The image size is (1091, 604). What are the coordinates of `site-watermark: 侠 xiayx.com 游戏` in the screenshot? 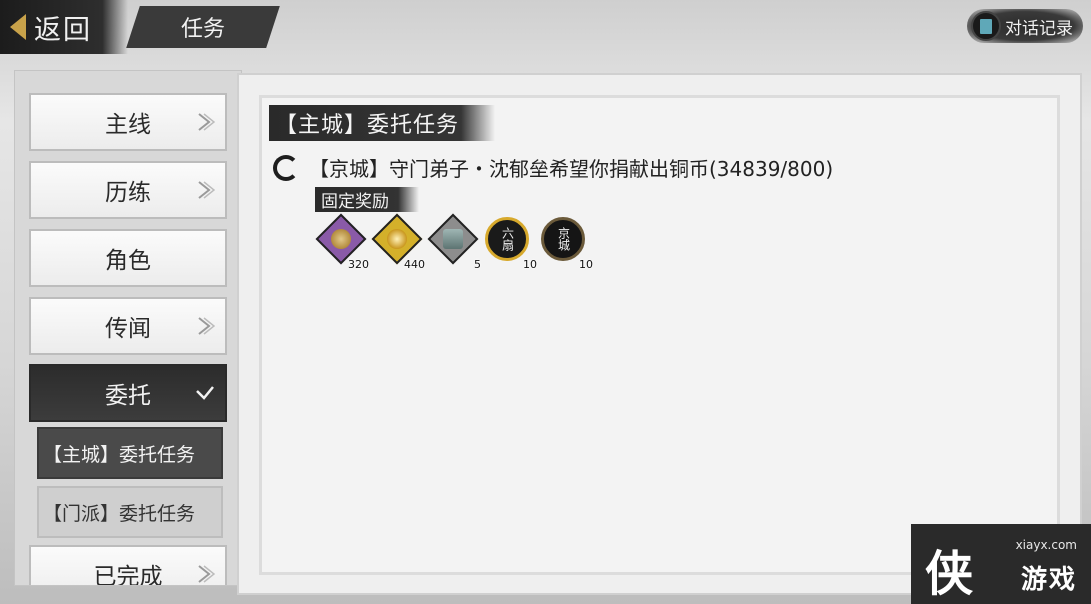 It's located at (1001, 564).